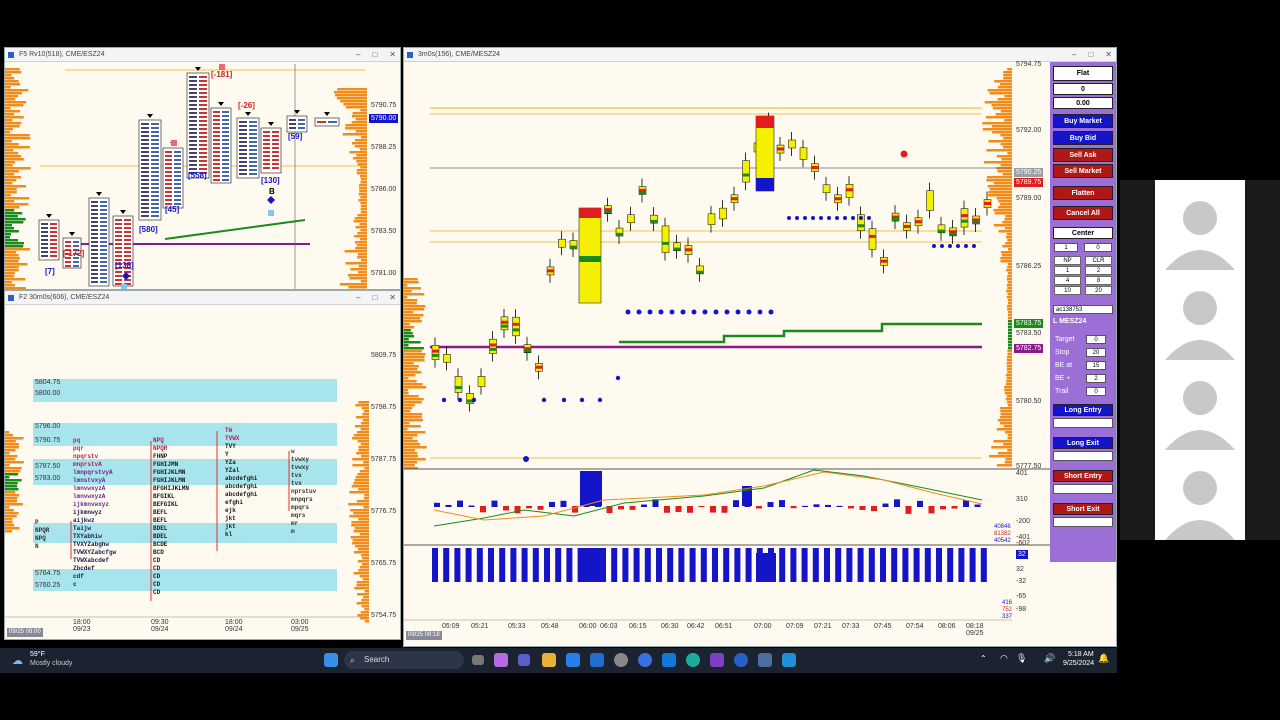 Image resolution: width=1280 pixels, height=720 pixels. Describe the element at coordinates (1067, 280) in the screenshot. I see `qty-preset-button: 4` at that location.